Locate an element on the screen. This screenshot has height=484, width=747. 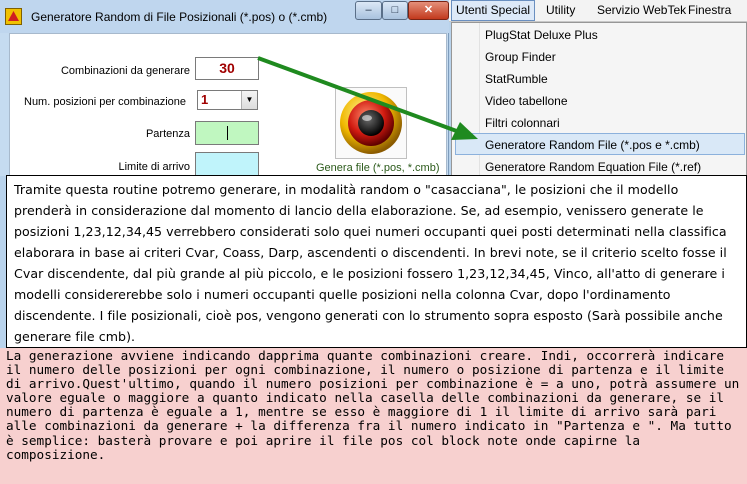
num-posizioni-label: Num. posizioni per combinazione is located at coordinates (105, 102).